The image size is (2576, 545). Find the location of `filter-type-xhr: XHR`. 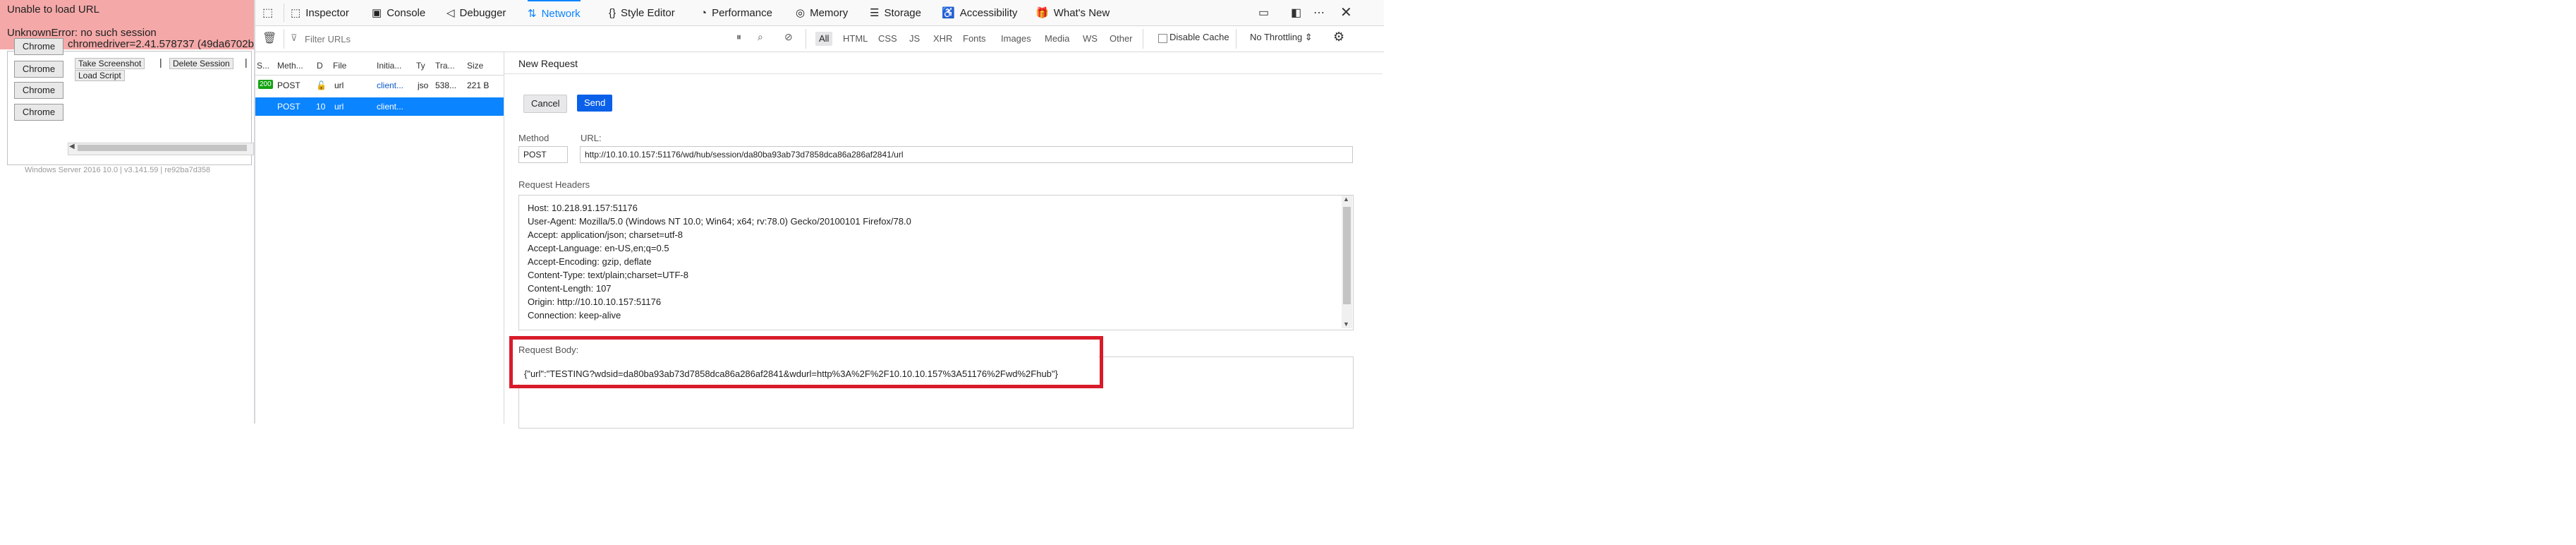

filter-type-xhr: XHR is located at coordinates (943, 39).